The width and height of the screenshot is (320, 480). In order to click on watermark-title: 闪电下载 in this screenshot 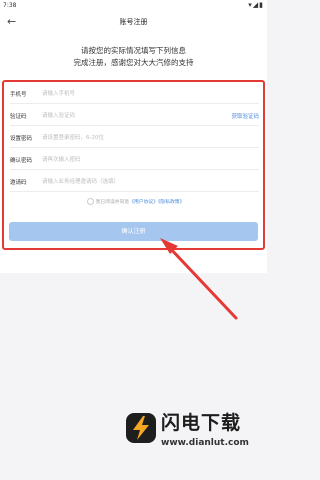, I will do `click(201, 423)`.